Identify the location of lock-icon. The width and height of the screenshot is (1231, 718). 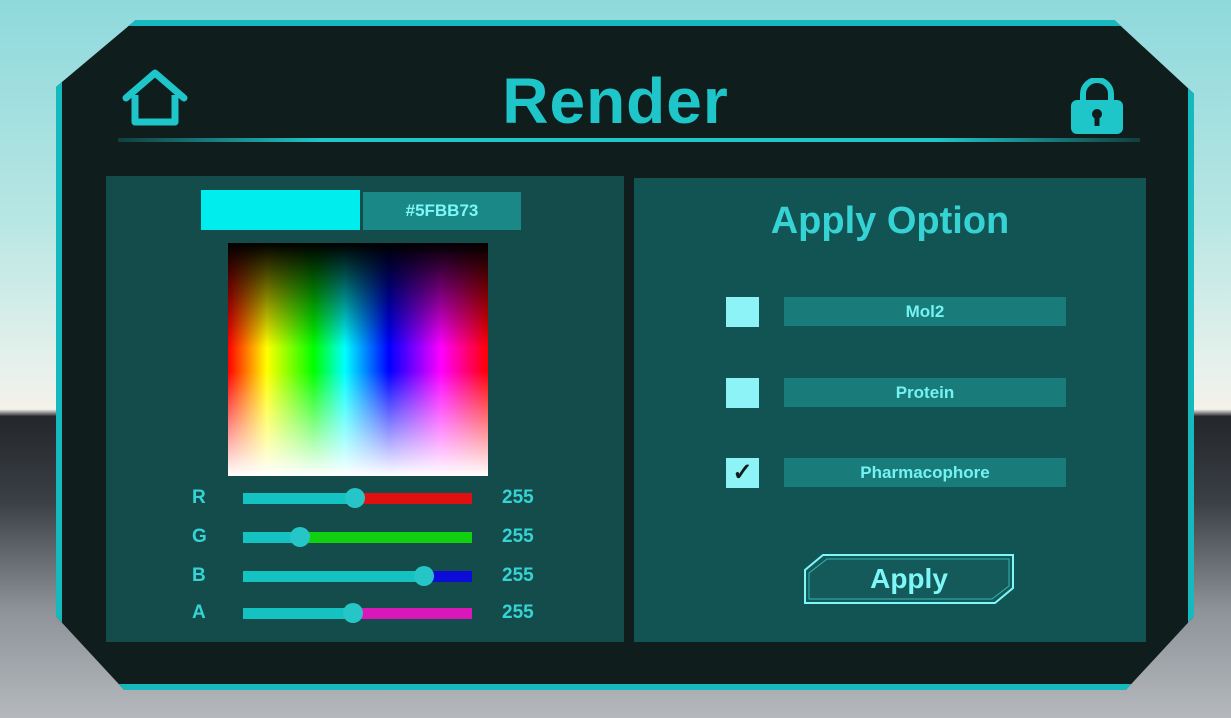
(1097, 107).